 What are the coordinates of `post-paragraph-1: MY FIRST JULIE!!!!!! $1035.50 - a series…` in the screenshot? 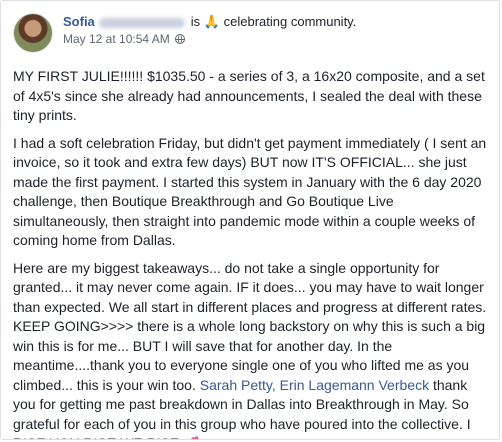 It's located at (249, 95).